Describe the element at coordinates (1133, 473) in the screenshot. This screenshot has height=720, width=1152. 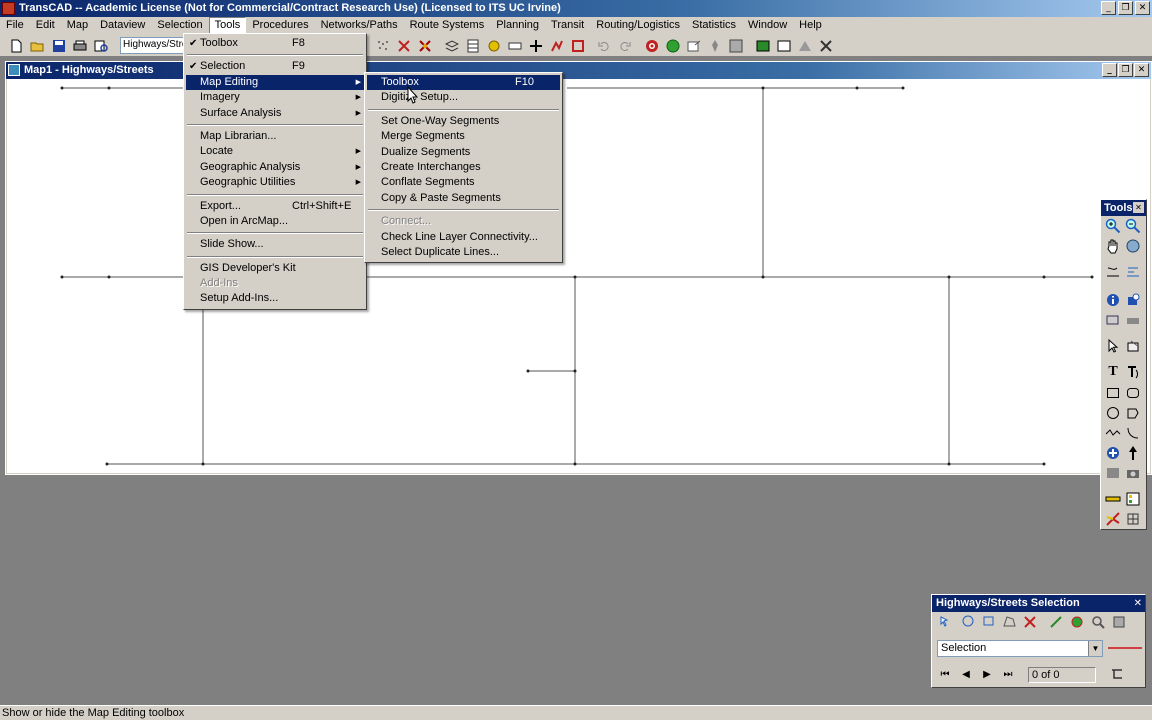
I see `camera-icon` at that location.